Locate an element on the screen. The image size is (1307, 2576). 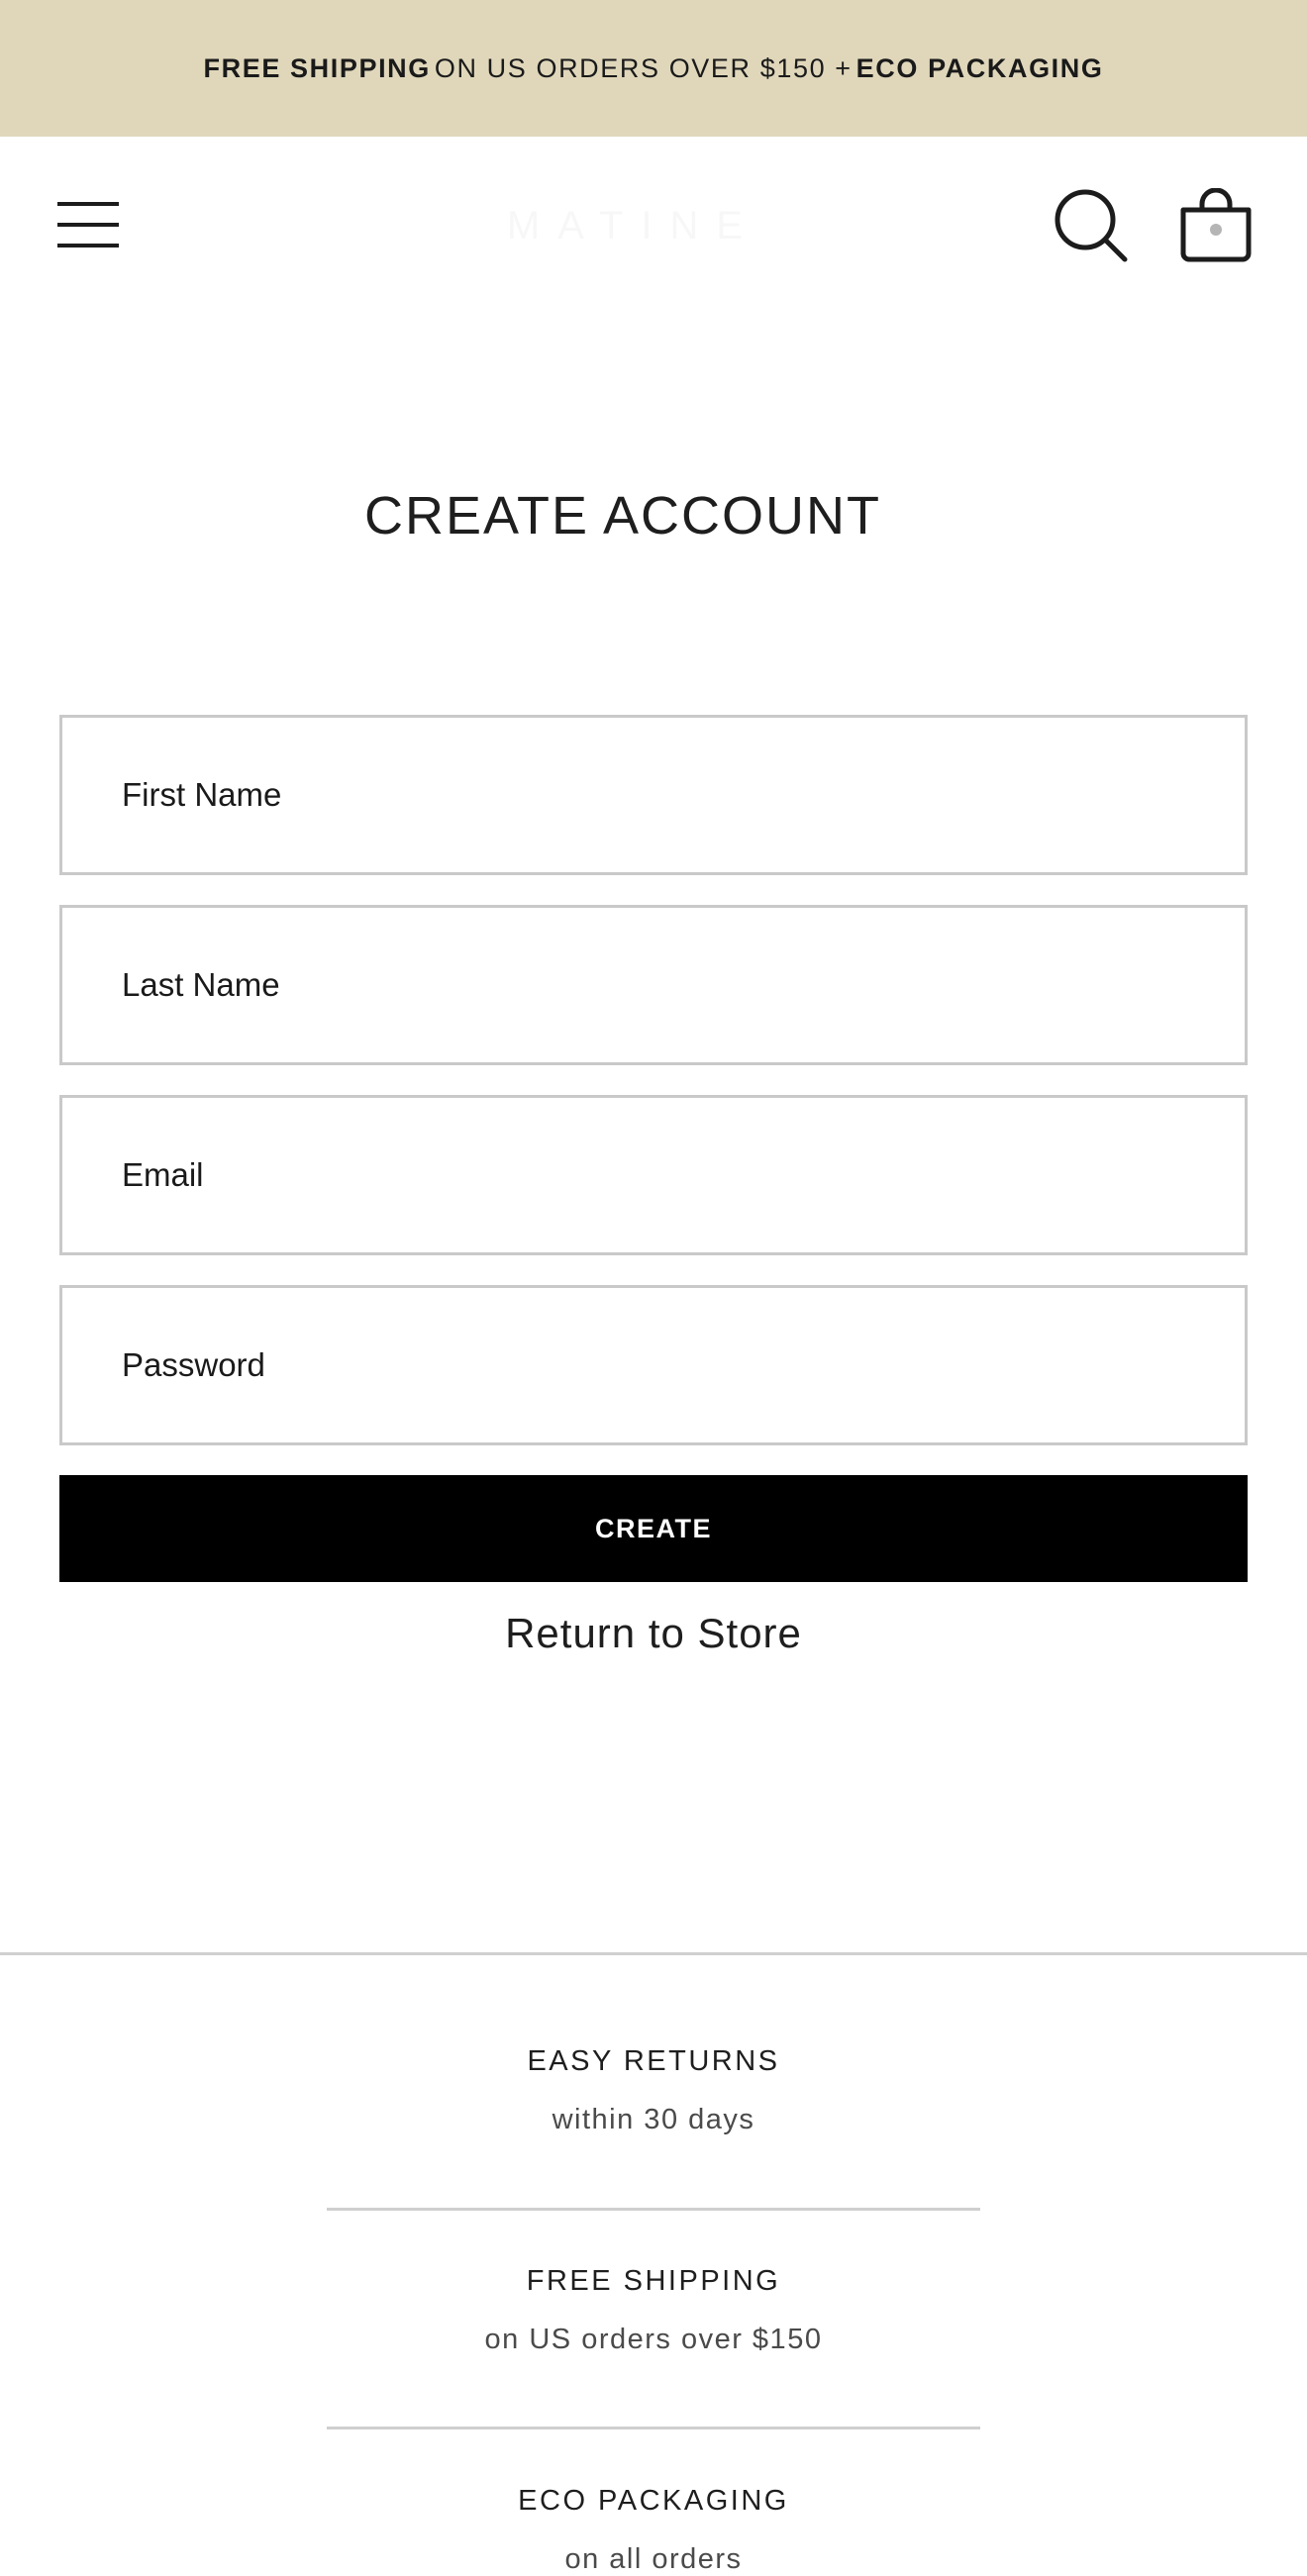
first-name-field is located at coordinates (653, 795).